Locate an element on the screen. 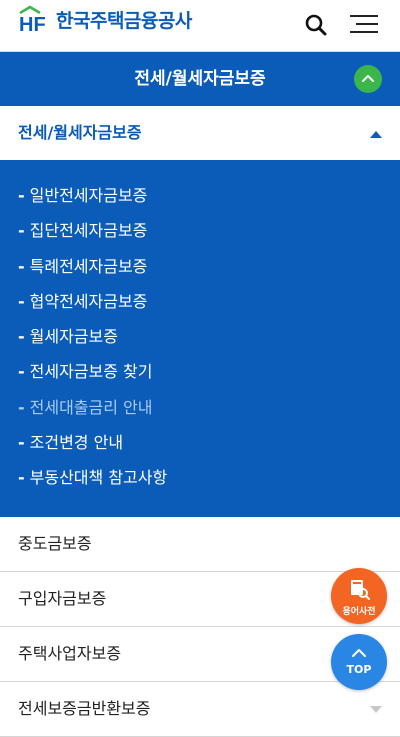 This screenshot has height=737, width=400. glossary-label: 용어사전 is located at coordinates (359, 612).